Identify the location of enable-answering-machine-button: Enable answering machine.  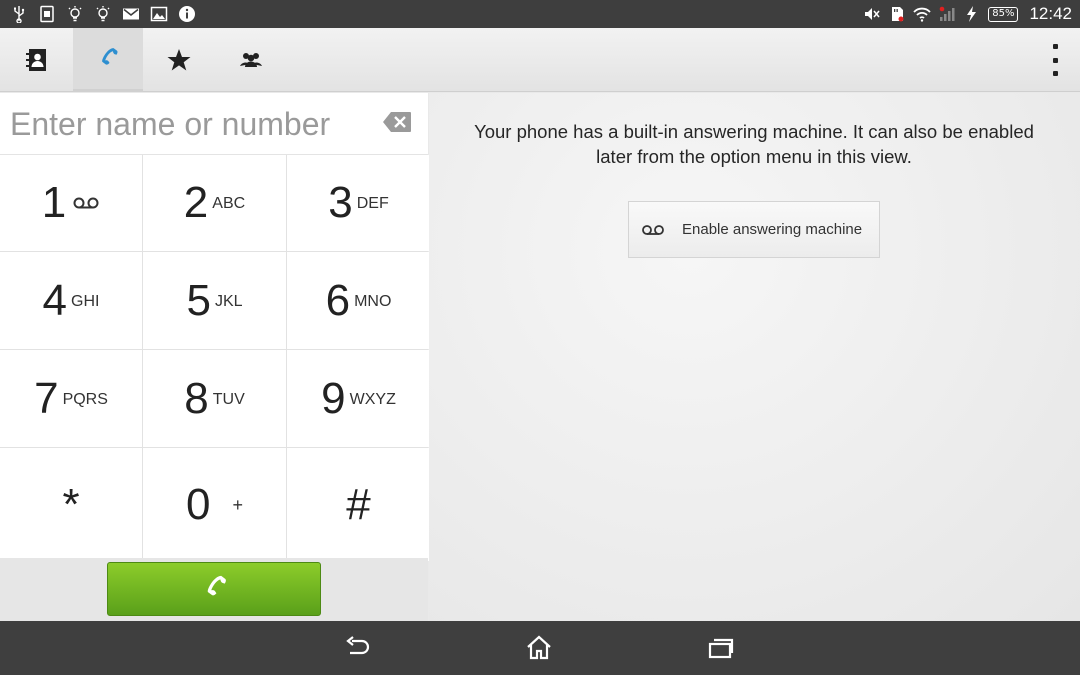
(754, 229).